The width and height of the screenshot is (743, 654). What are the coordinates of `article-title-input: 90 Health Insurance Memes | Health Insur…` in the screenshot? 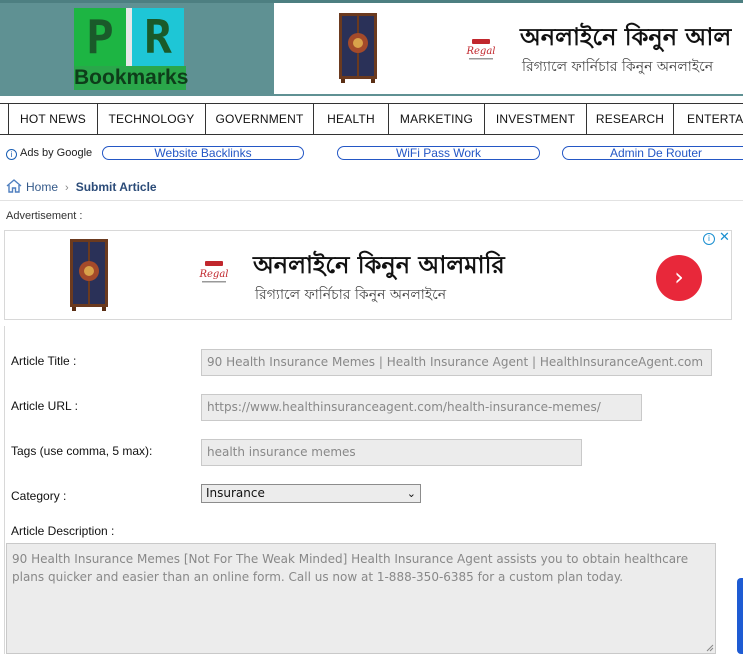 It's located at (456, 362).